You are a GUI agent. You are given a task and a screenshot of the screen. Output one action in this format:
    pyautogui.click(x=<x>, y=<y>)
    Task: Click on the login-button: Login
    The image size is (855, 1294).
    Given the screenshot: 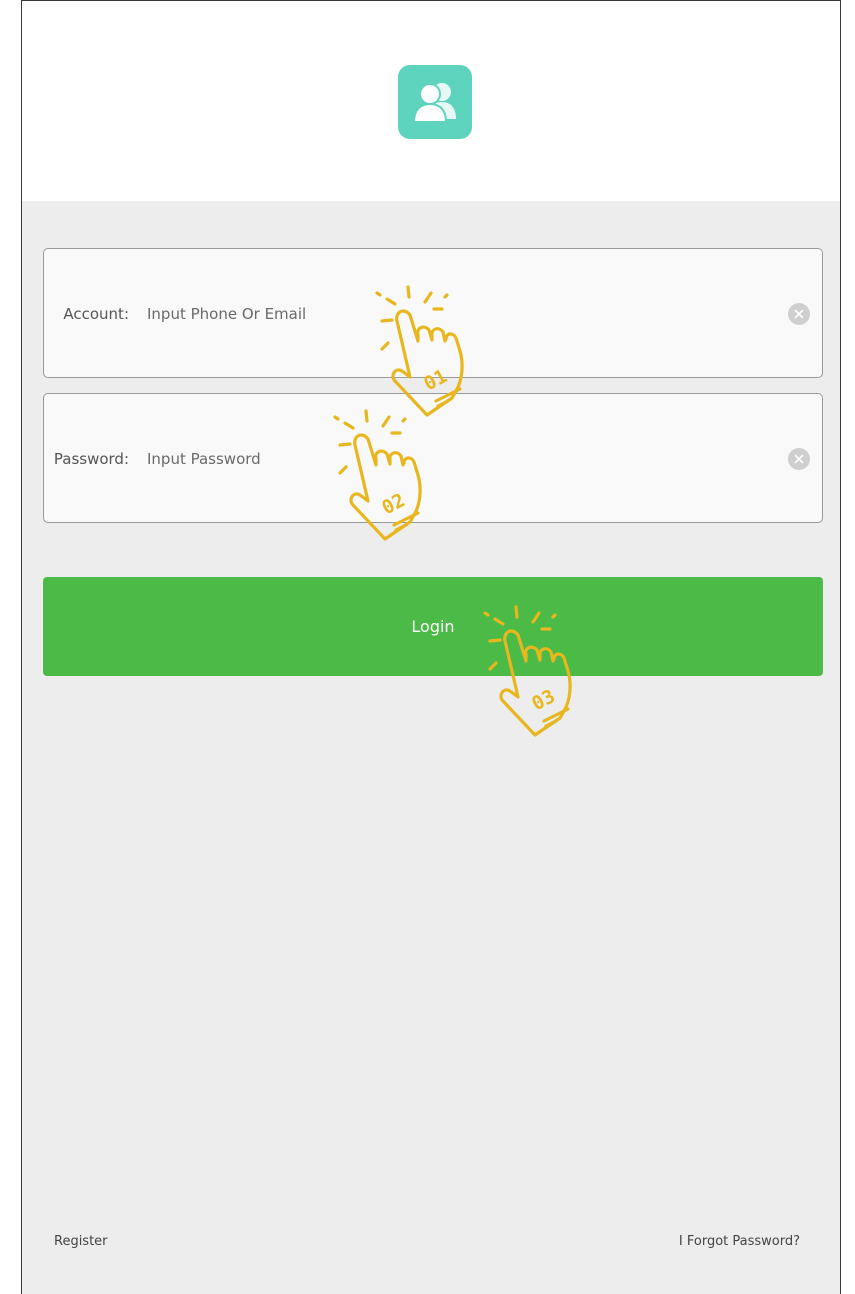 What is the action you would take?
    pyautogui.click(x=433, y=626)
    